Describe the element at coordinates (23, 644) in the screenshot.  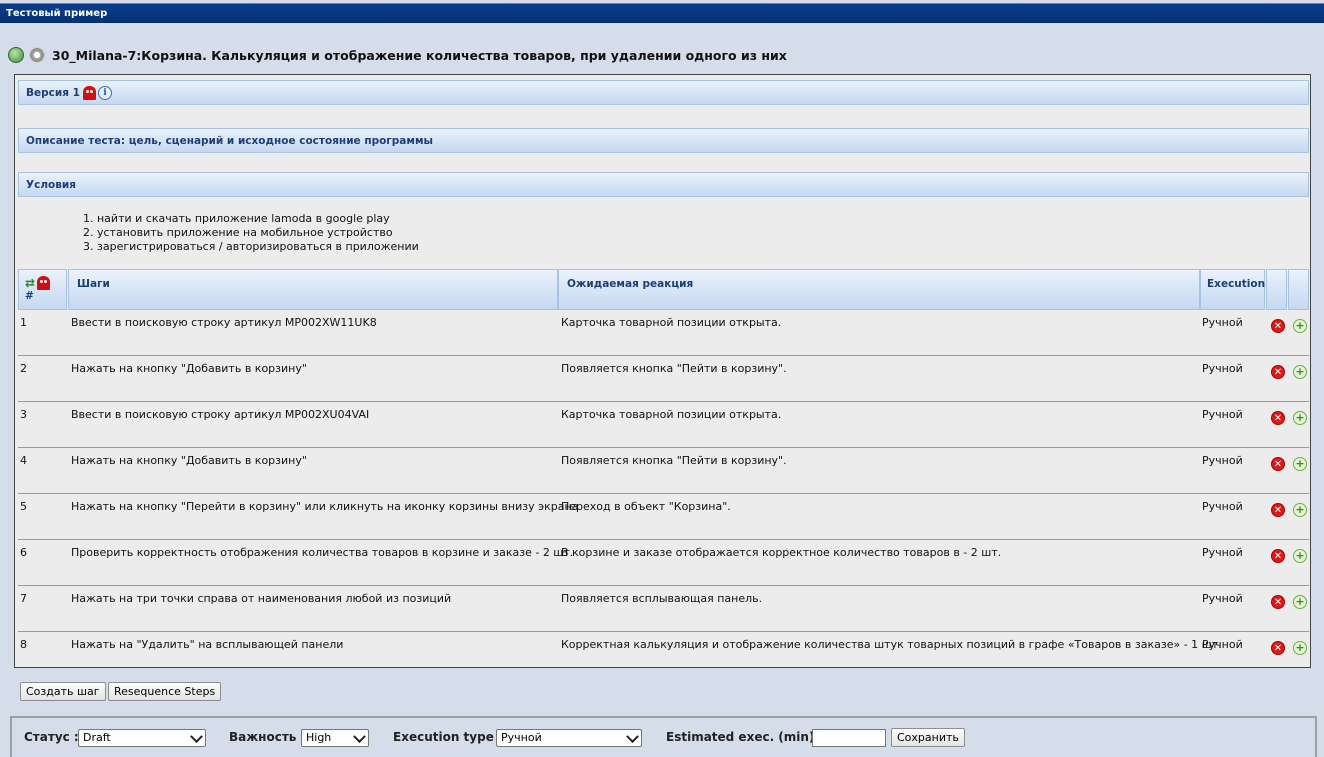
I see `row-num: 8` at that location.